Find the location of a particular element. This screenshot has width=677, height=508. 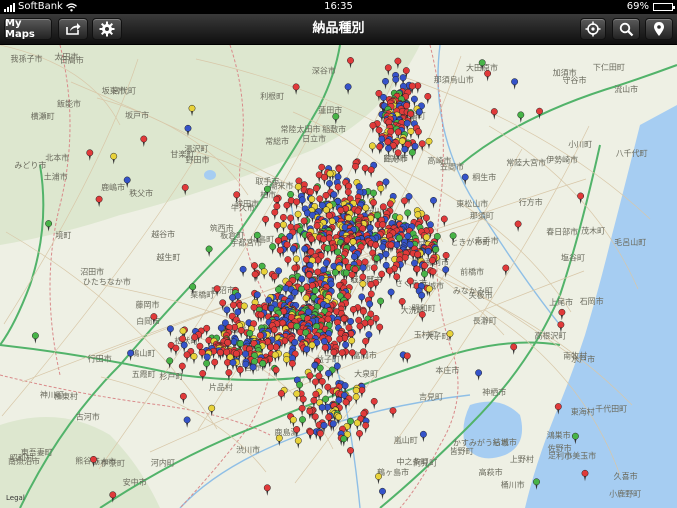

place-label: 結城市 is located at coordinates (505, 442).